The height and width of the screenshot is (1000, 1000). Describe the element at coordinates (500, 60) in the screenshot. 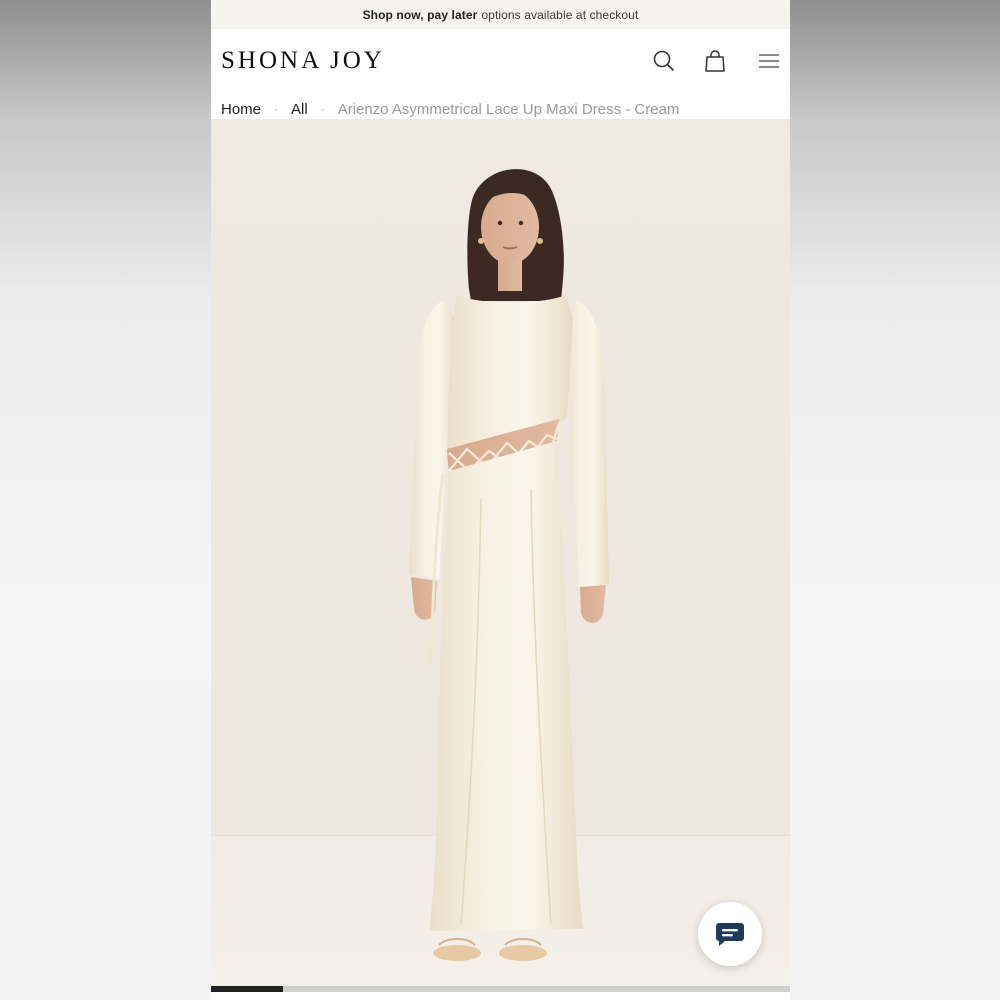

I see `site-header: SHONA JOY` at that location.